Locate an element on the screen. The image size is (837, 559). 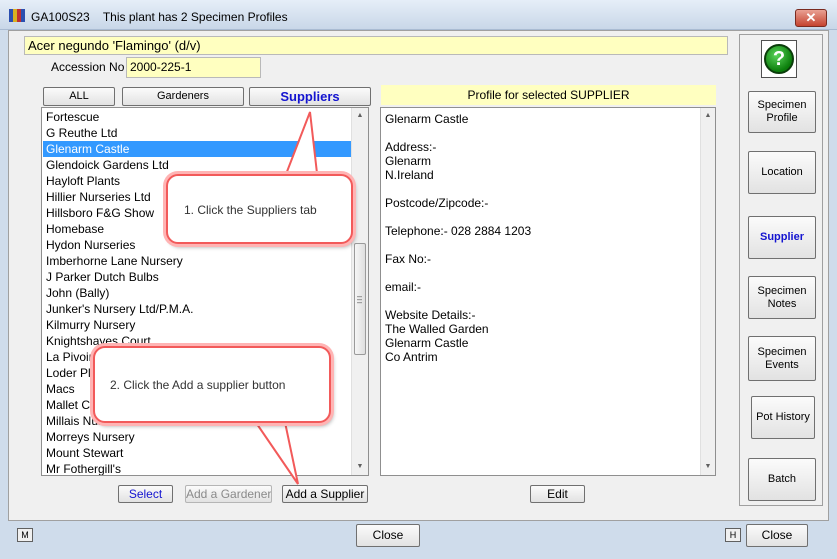
help-button: ? is located at coordinates (779, 59).